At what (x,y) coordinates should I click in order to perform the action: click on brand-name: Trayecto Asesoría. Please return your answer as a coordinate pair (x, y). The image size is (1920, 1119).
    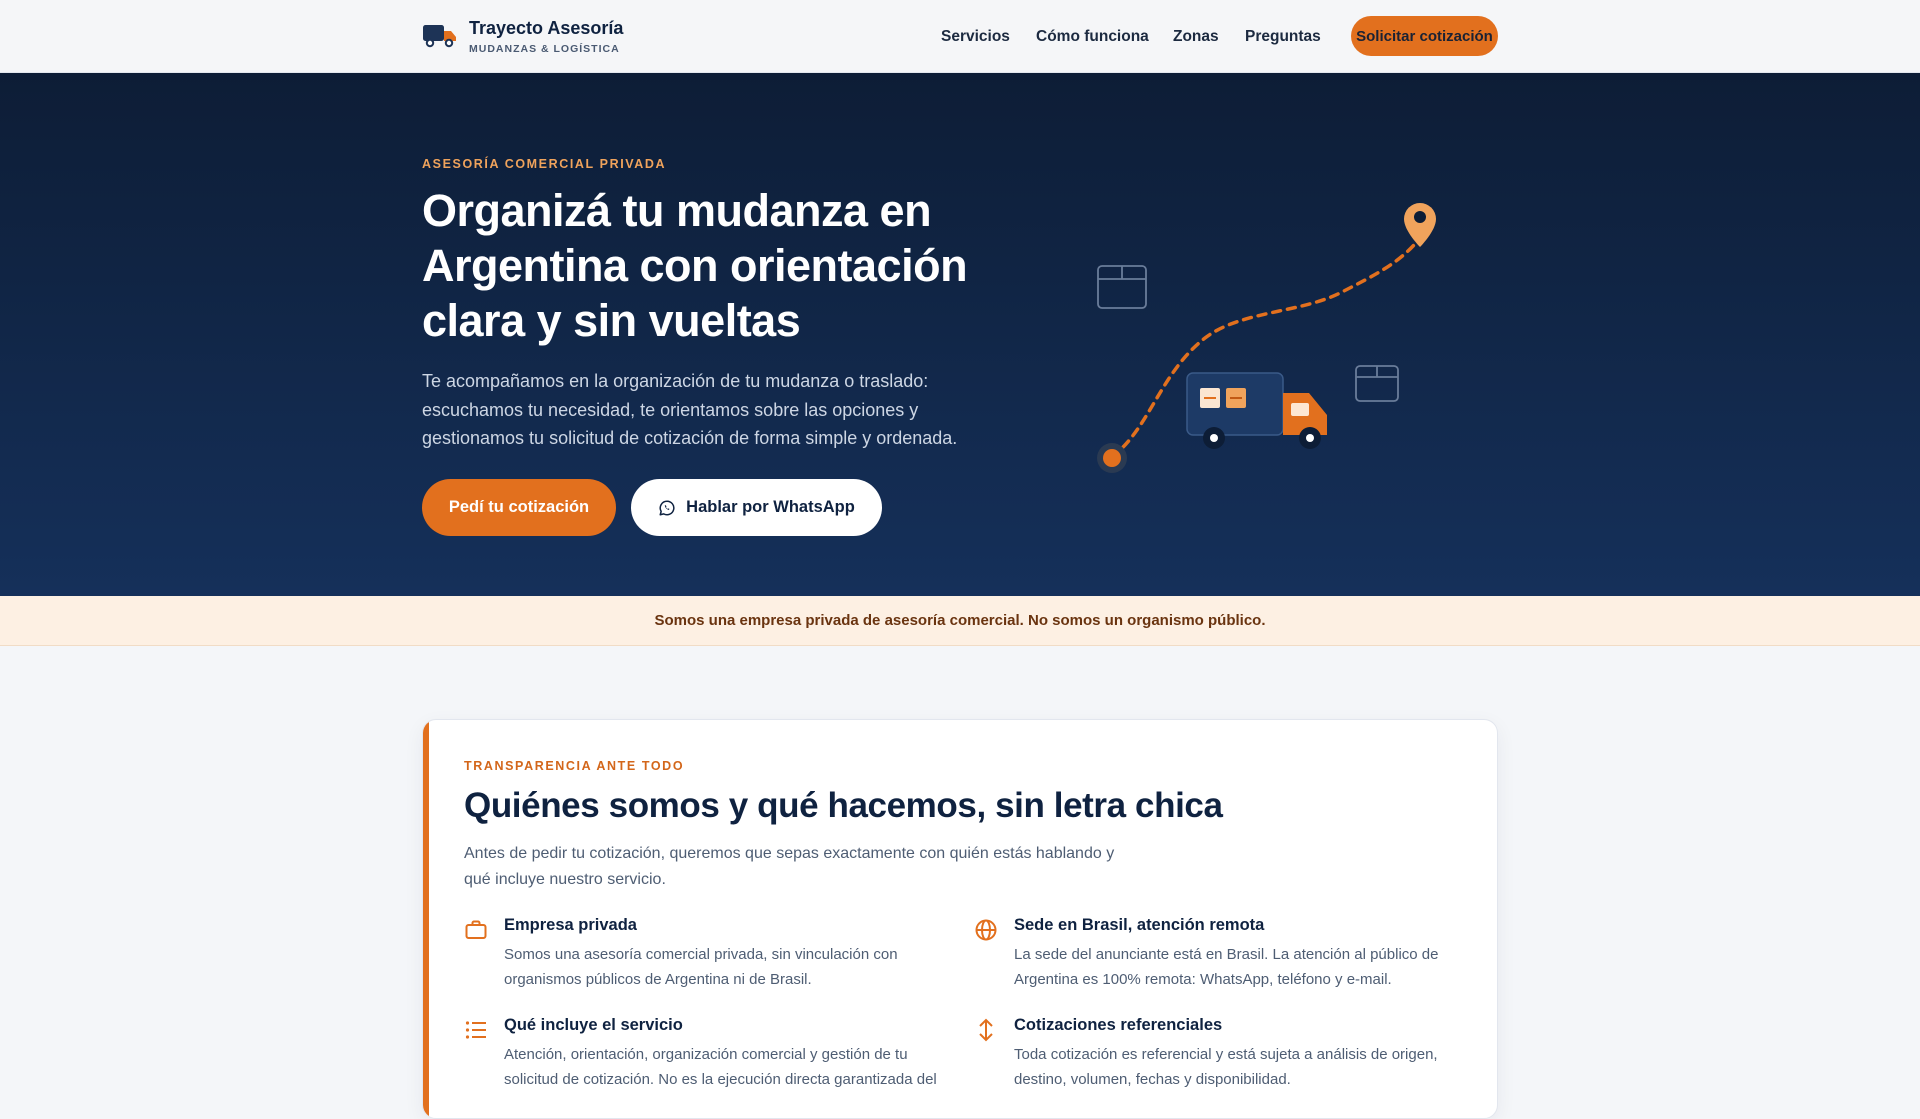
    Looking at the image, I should click on (546, 28).